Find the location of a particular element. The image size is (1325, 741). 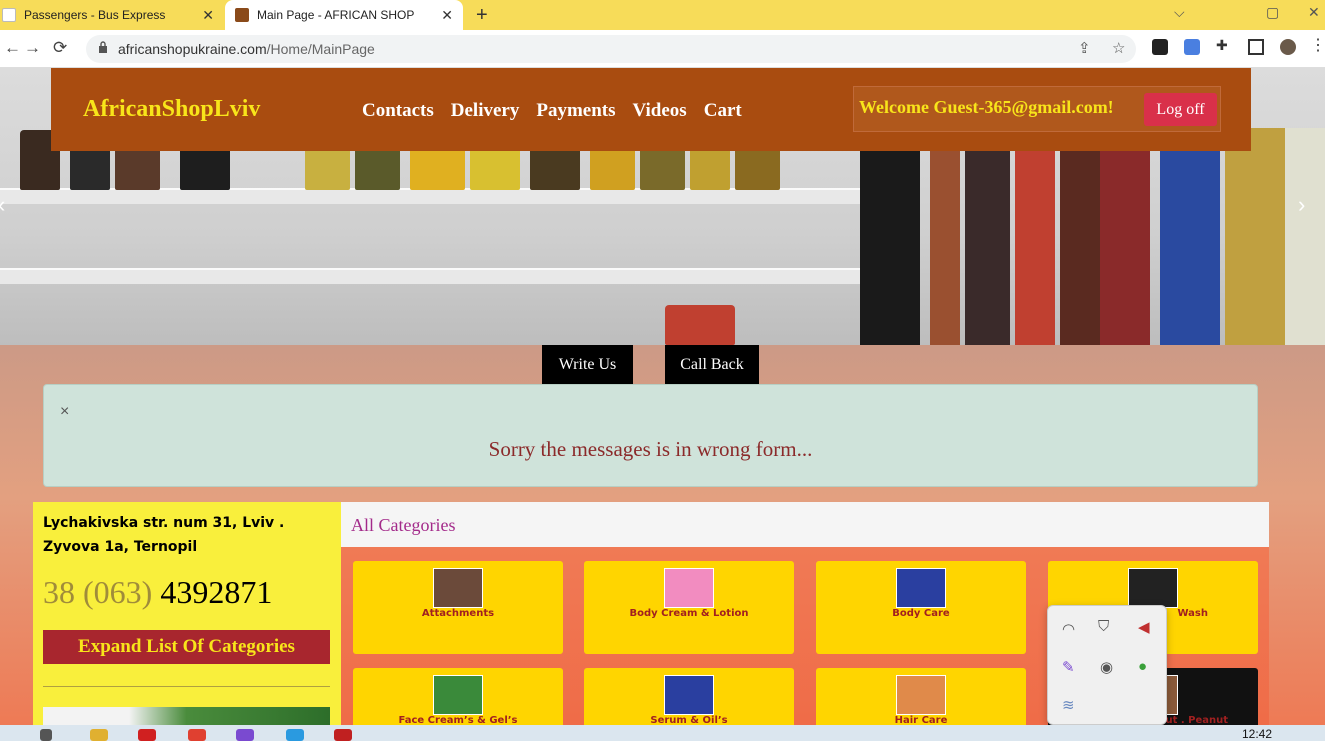

main-menu: Contacts Delivery Payments Videos Cart is located at coordinates (552, 111).